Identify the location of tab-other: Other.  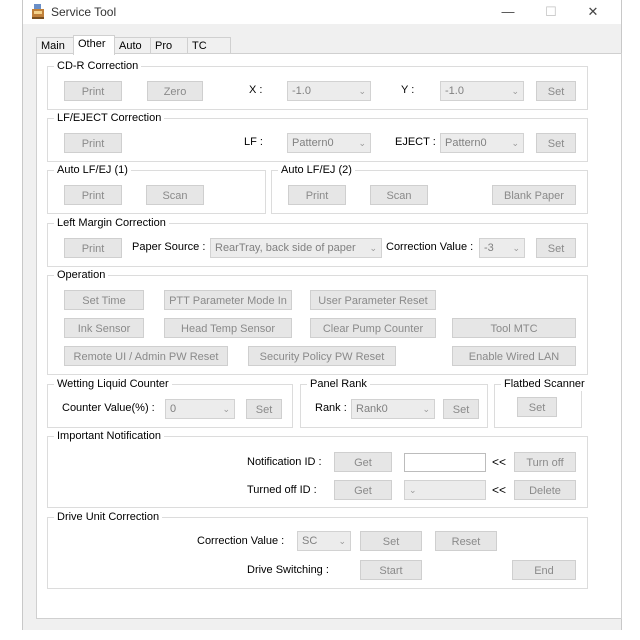
(94, 45).